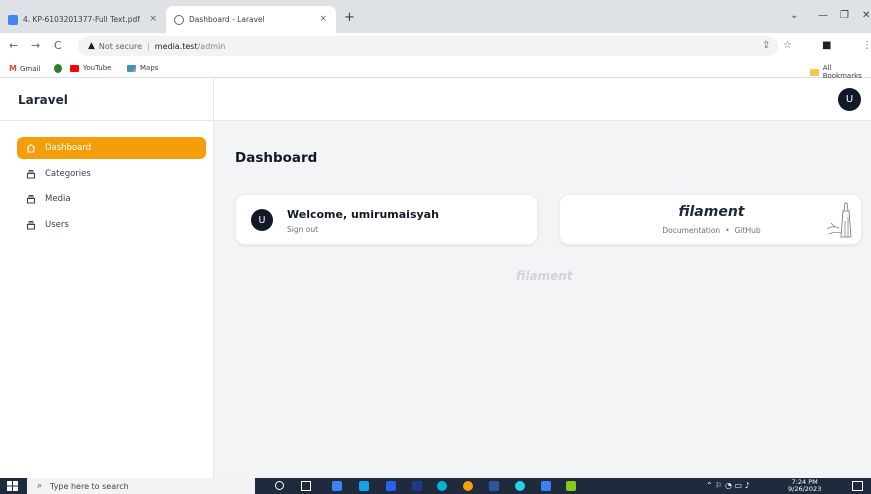 The width and height of the screenshot is (871, 494). I want to click on chrome-icon, so click(468, 486).